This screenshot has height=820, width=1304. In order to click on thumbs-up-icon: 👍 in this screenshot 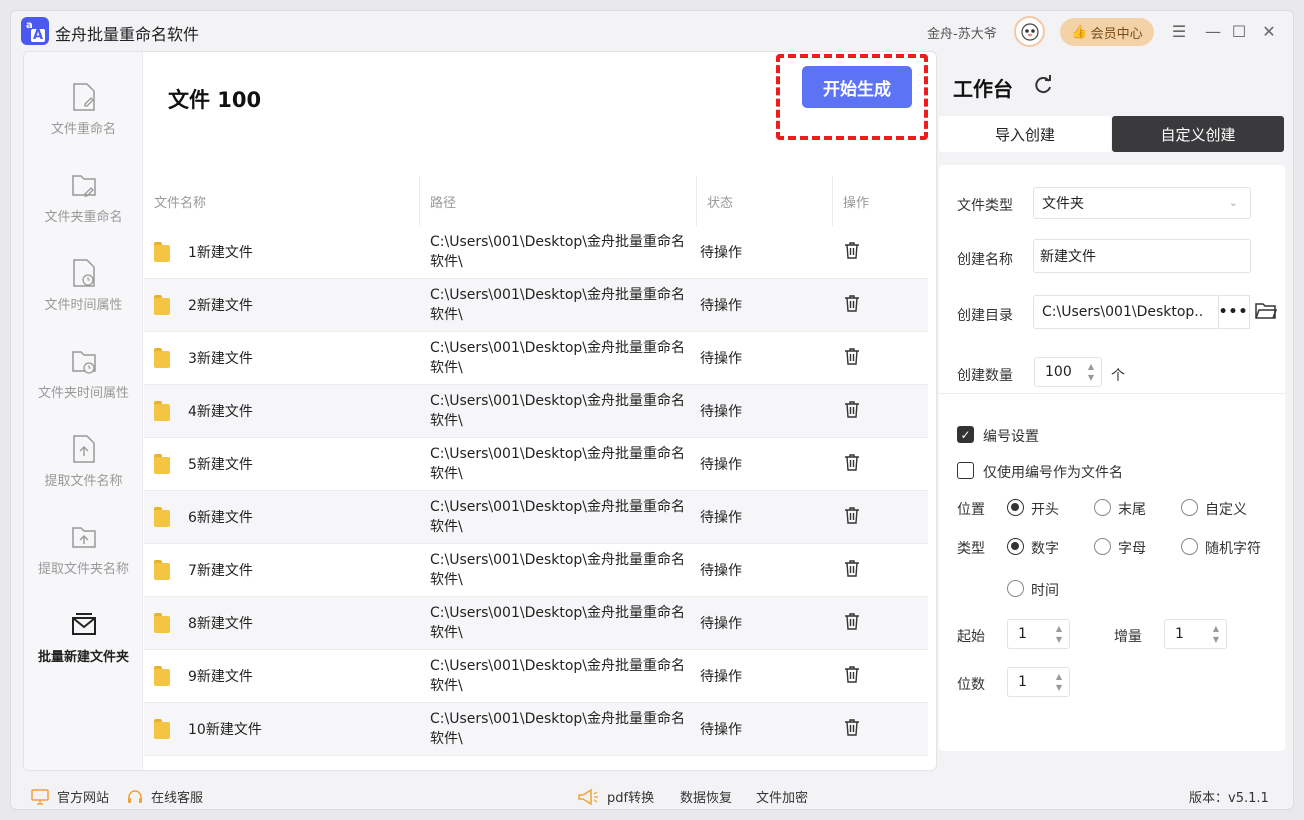, I will do `click(1079, 32)`.